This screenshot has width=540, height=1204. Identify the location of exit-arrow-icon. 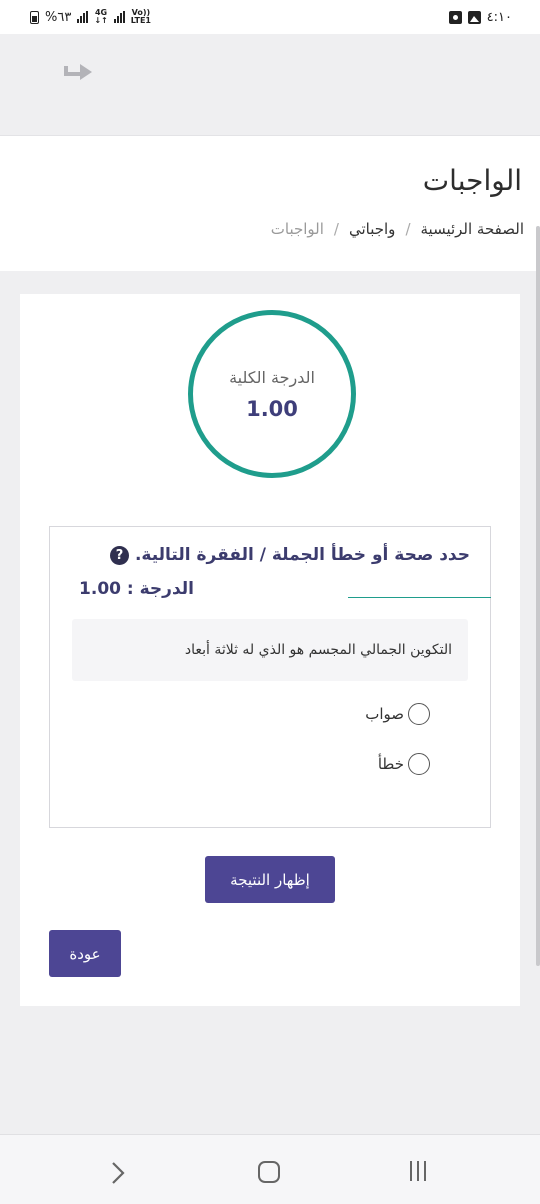
(81, 74).